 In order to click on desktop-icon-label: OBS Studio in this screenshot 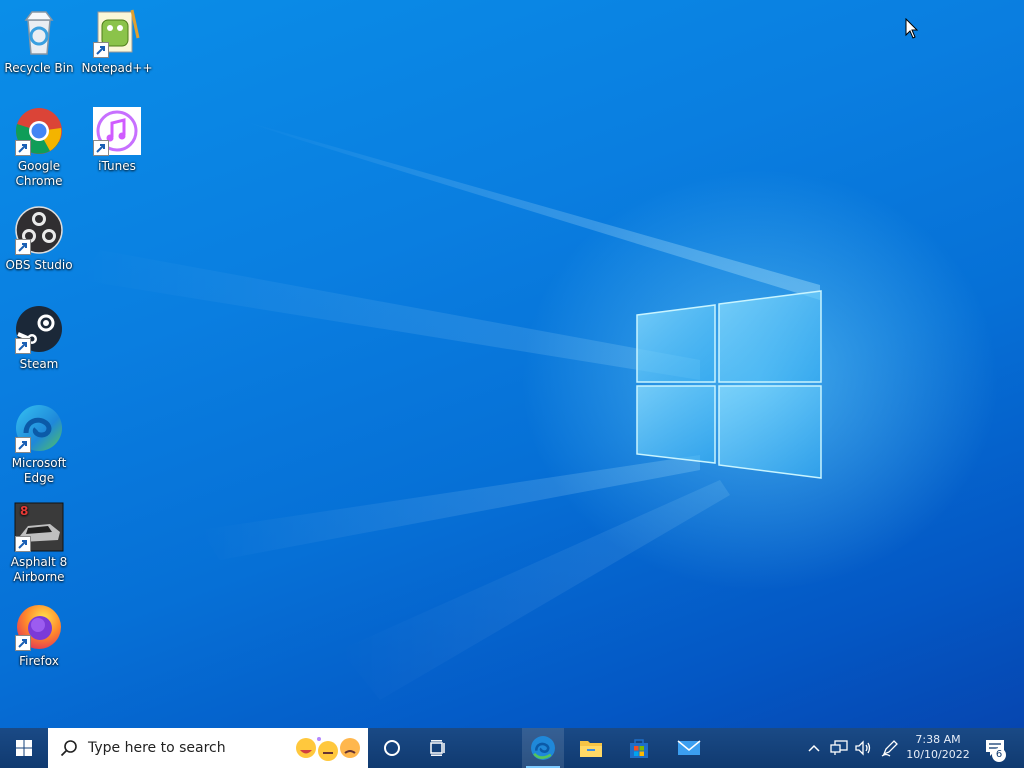, I will do `click(39, 265)`.